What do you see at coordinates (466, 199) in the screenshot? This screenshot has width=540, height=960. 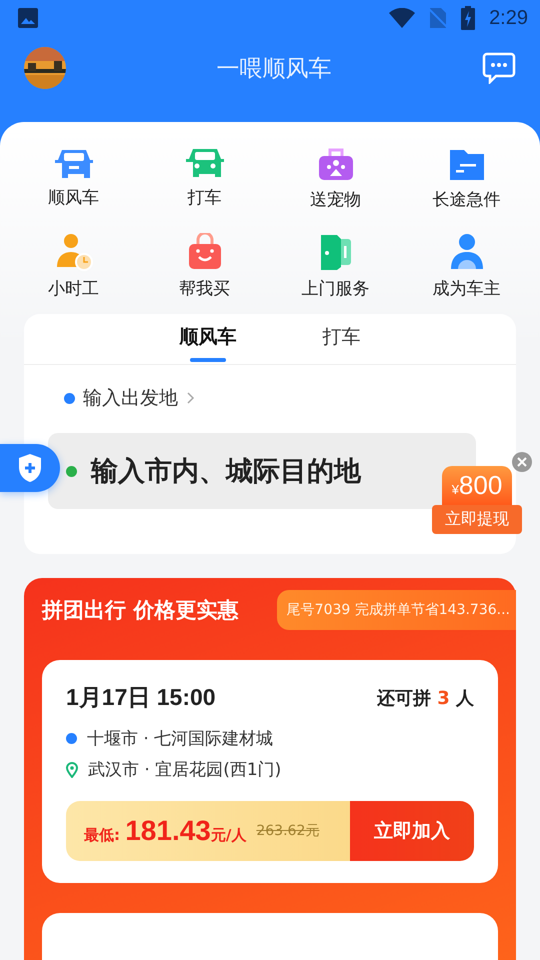 I see `service-label: 长途急件` at bounding box center [466, 199].